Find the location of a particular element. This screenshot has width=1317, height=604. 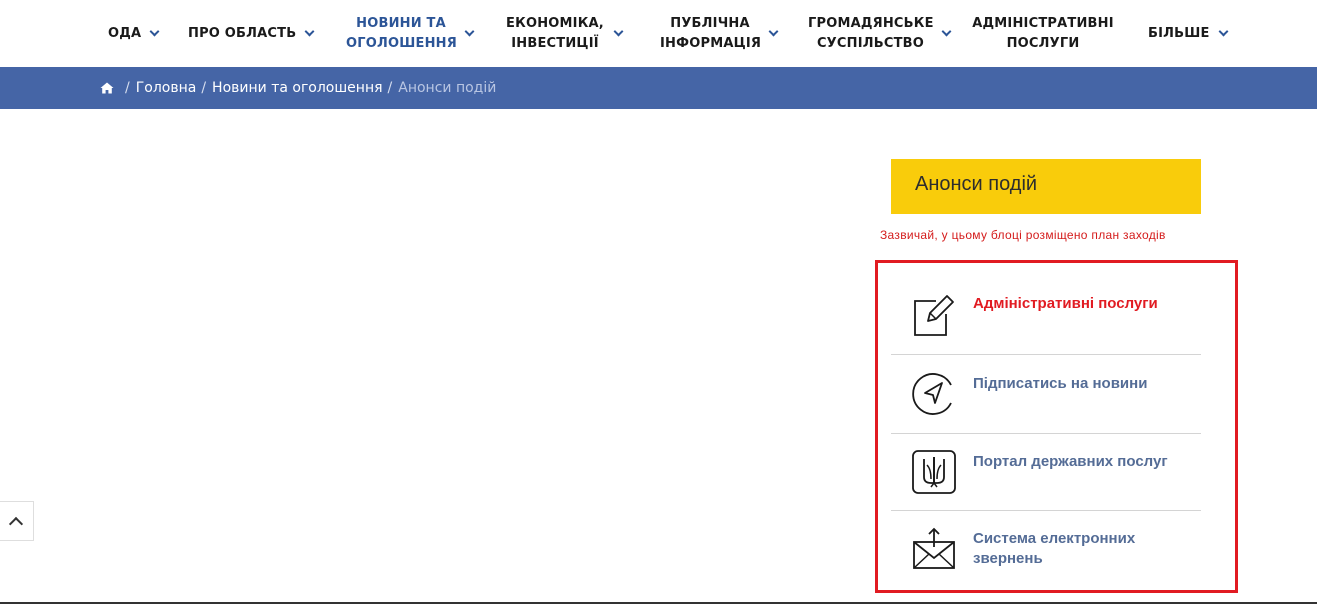

link-state-services-portal: Портал державних послуг is located at coordinates (1046, 472).